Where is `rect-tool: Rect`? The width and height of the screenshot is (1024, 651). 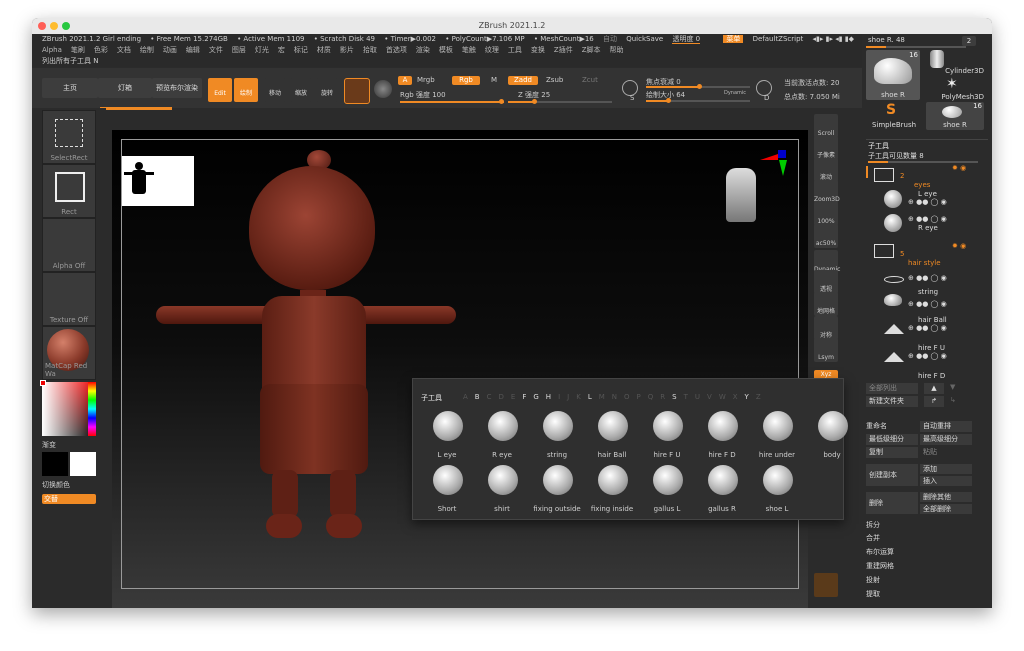
rect-tool: Rect is located at coordinates (69, 191).